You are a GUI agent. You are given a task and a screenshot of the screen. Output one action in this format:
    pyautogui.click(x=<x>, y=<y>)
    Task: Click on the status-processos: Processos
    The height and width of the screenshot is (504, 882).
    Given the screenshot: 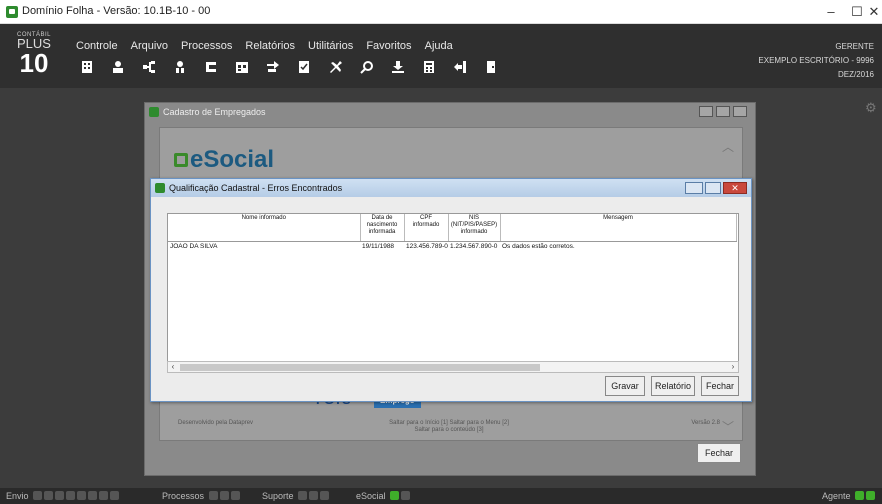 What is the action you would take?
    pyautogui.click(x=201, y=496)
    